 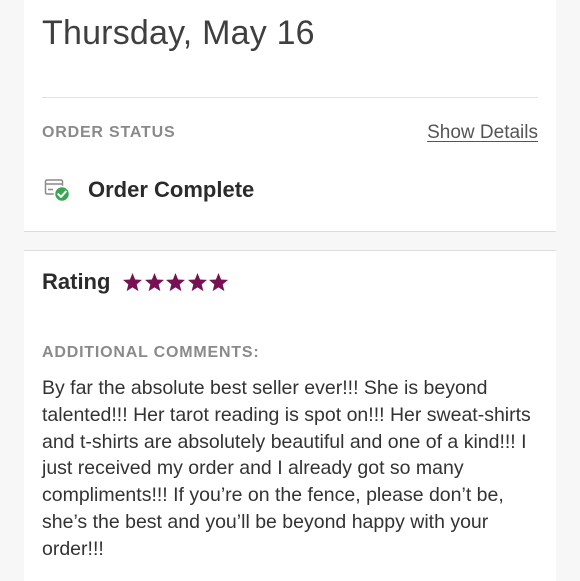 What do you see at coordinates (76, 281) in the screenshot?
I see `rating-label: Rating` at bounding box center [76, 281].